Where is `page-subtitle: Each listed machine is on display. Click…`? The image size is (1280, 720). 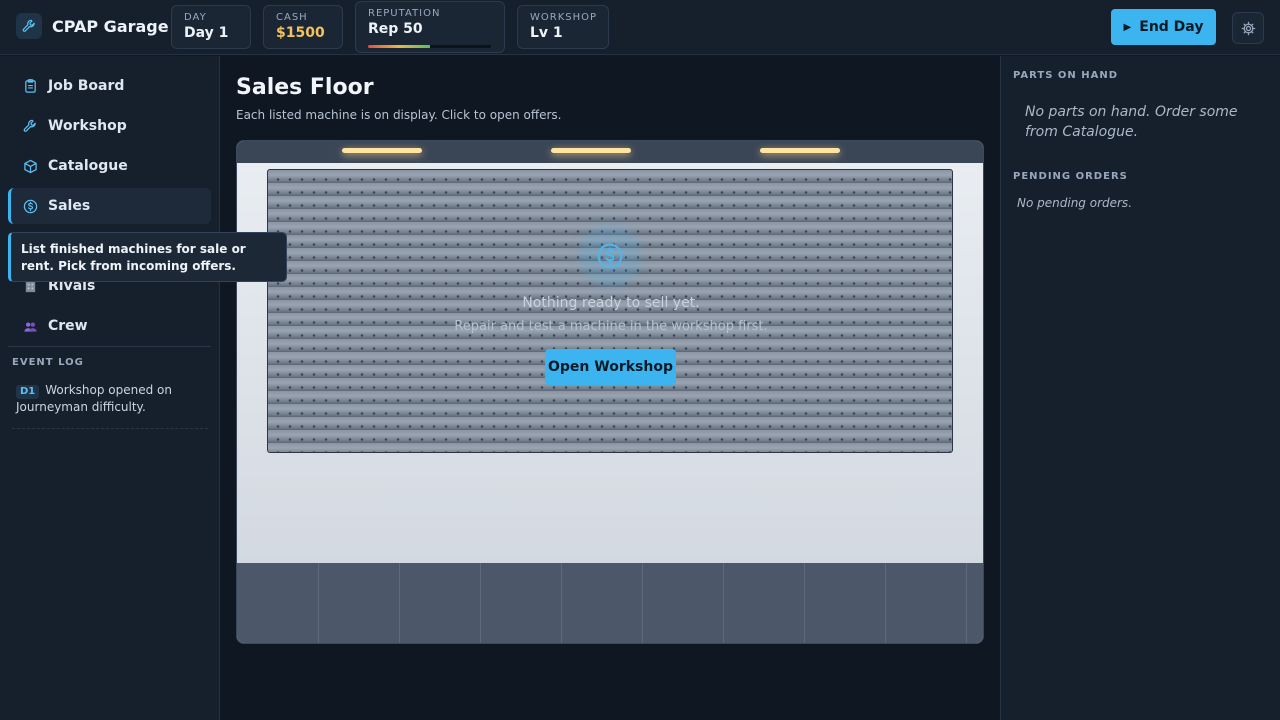
page-subtitle: Each listed machine is on display. Click… is located at coordinates (399, 115).